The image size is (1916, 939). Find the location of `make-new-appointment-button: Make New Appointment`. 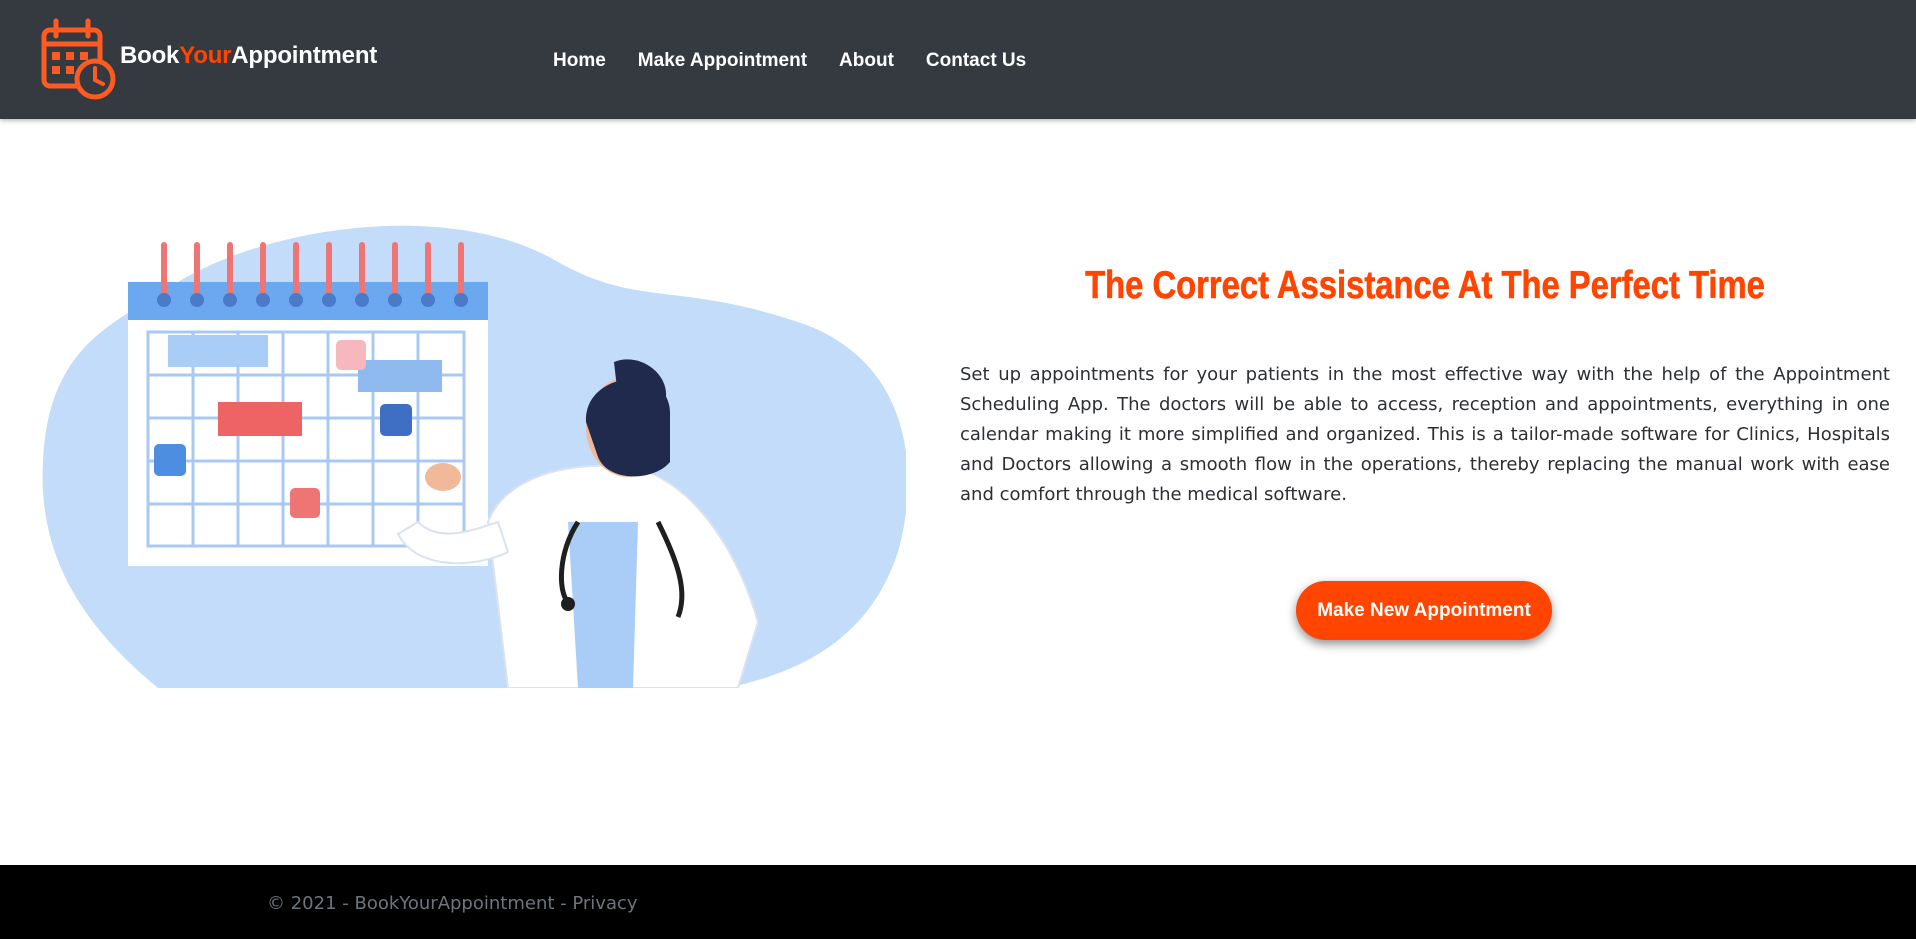

make-new-appointment-button: Make New Appointment is located at coordinates (1424, 610).